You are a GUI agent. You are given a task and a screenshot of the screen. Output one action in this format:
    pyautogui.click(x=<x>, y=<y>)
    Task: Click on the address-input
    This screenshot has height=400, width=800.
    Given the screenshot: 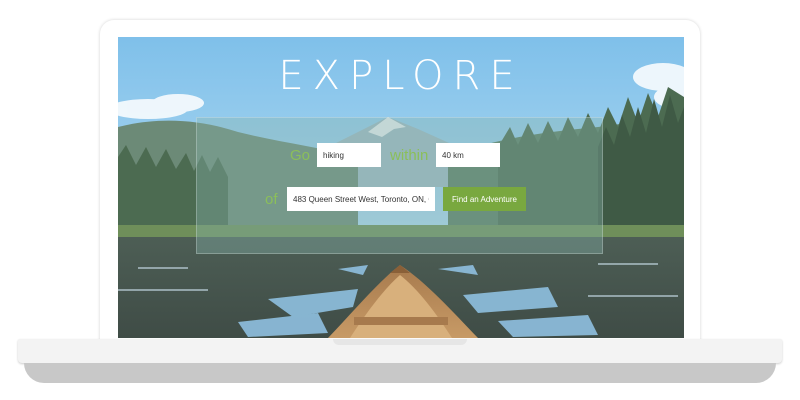 What is the action you would take?
    pyautogui.click(x=361, y=199)
    